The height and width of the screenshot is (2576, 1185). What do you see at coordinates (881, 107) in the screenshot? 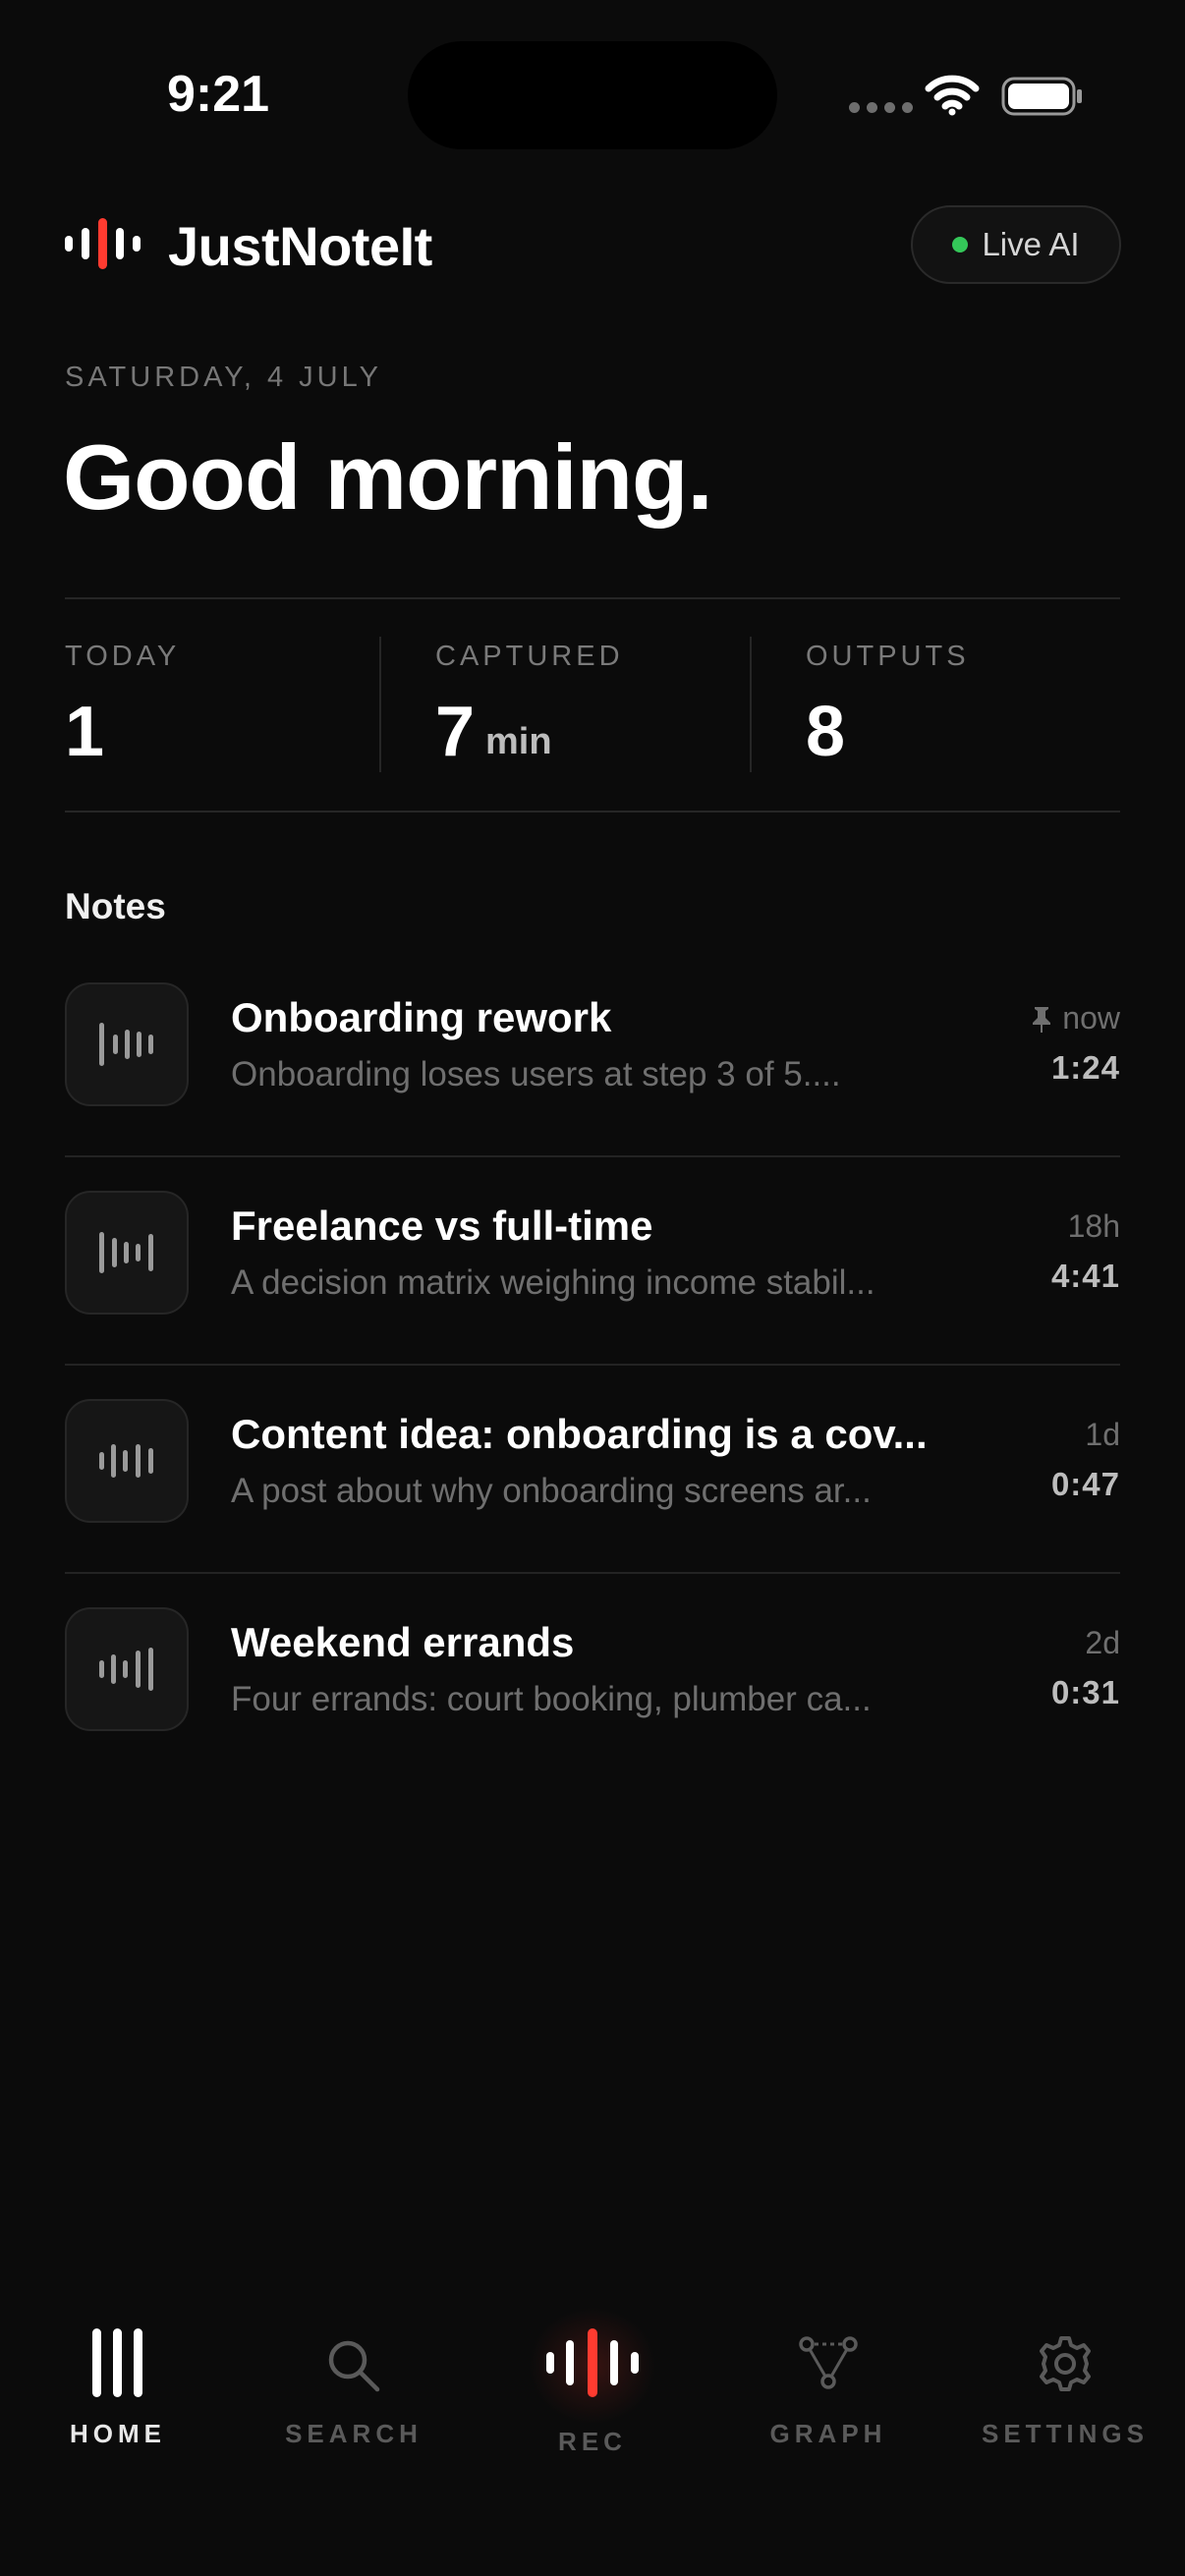
I see `cellular-signal-icon` at bounding box center [881, 107].